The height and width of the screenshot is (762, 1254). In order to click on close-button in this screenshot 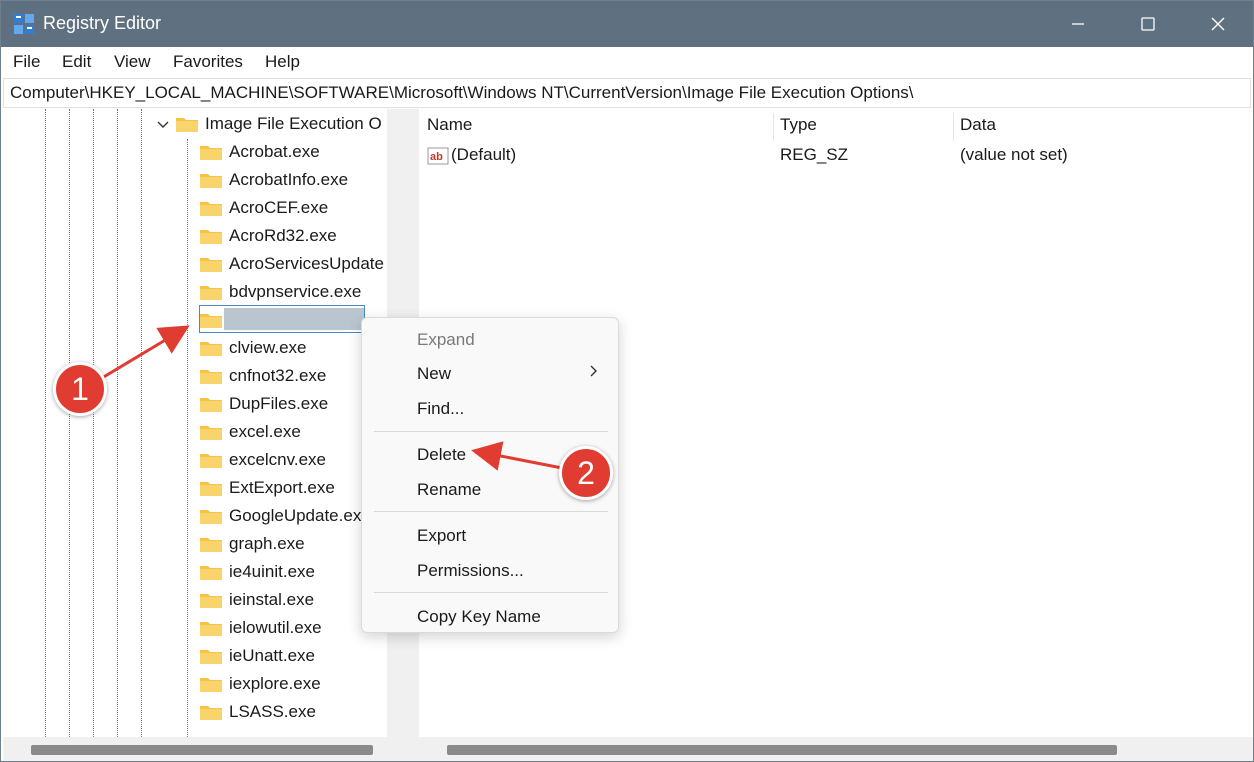, I will do `click(1218, 24)`.